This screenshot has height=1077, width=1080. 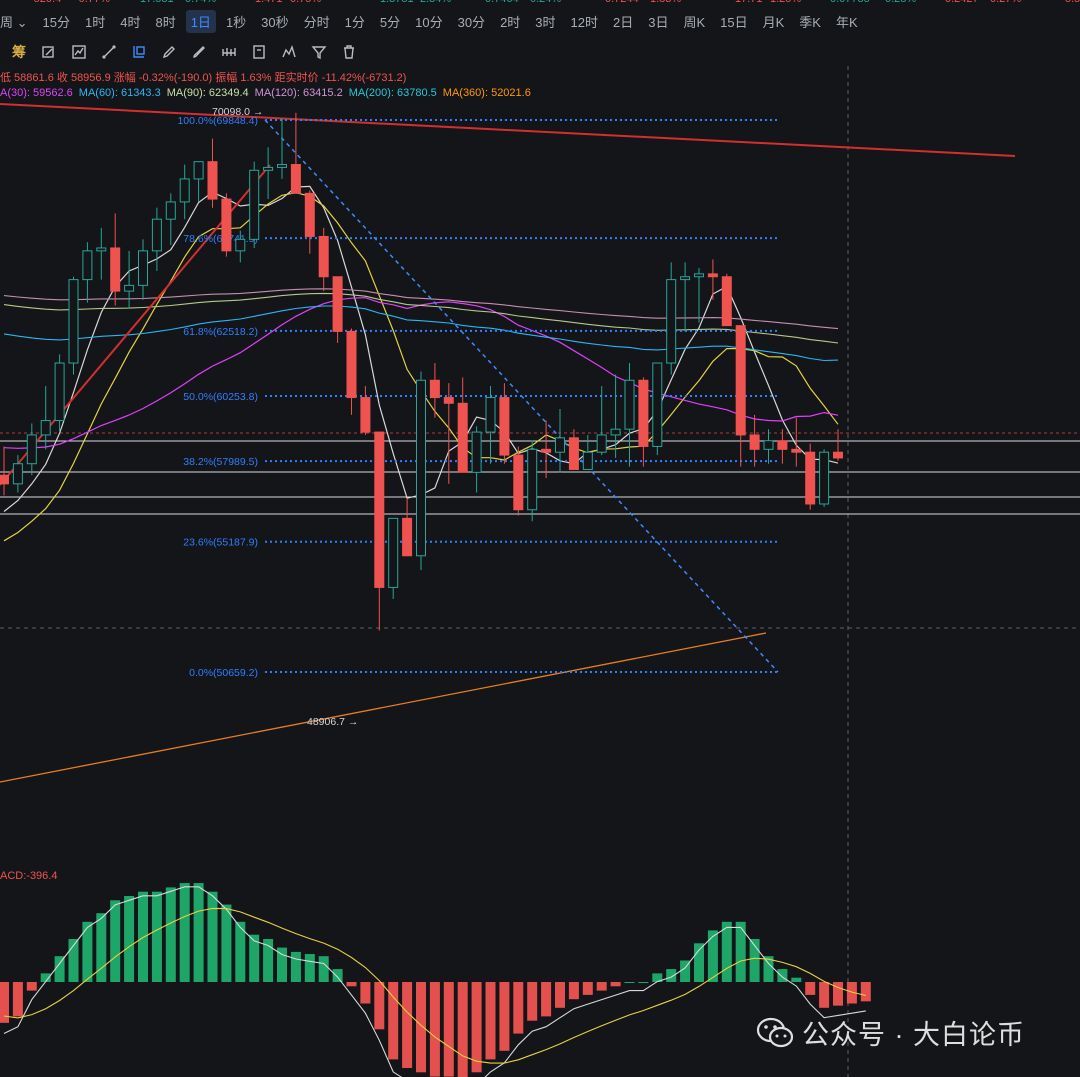 I want to click on fib-level-label: 0.0%(50659.2), so click(x=223, y=673).